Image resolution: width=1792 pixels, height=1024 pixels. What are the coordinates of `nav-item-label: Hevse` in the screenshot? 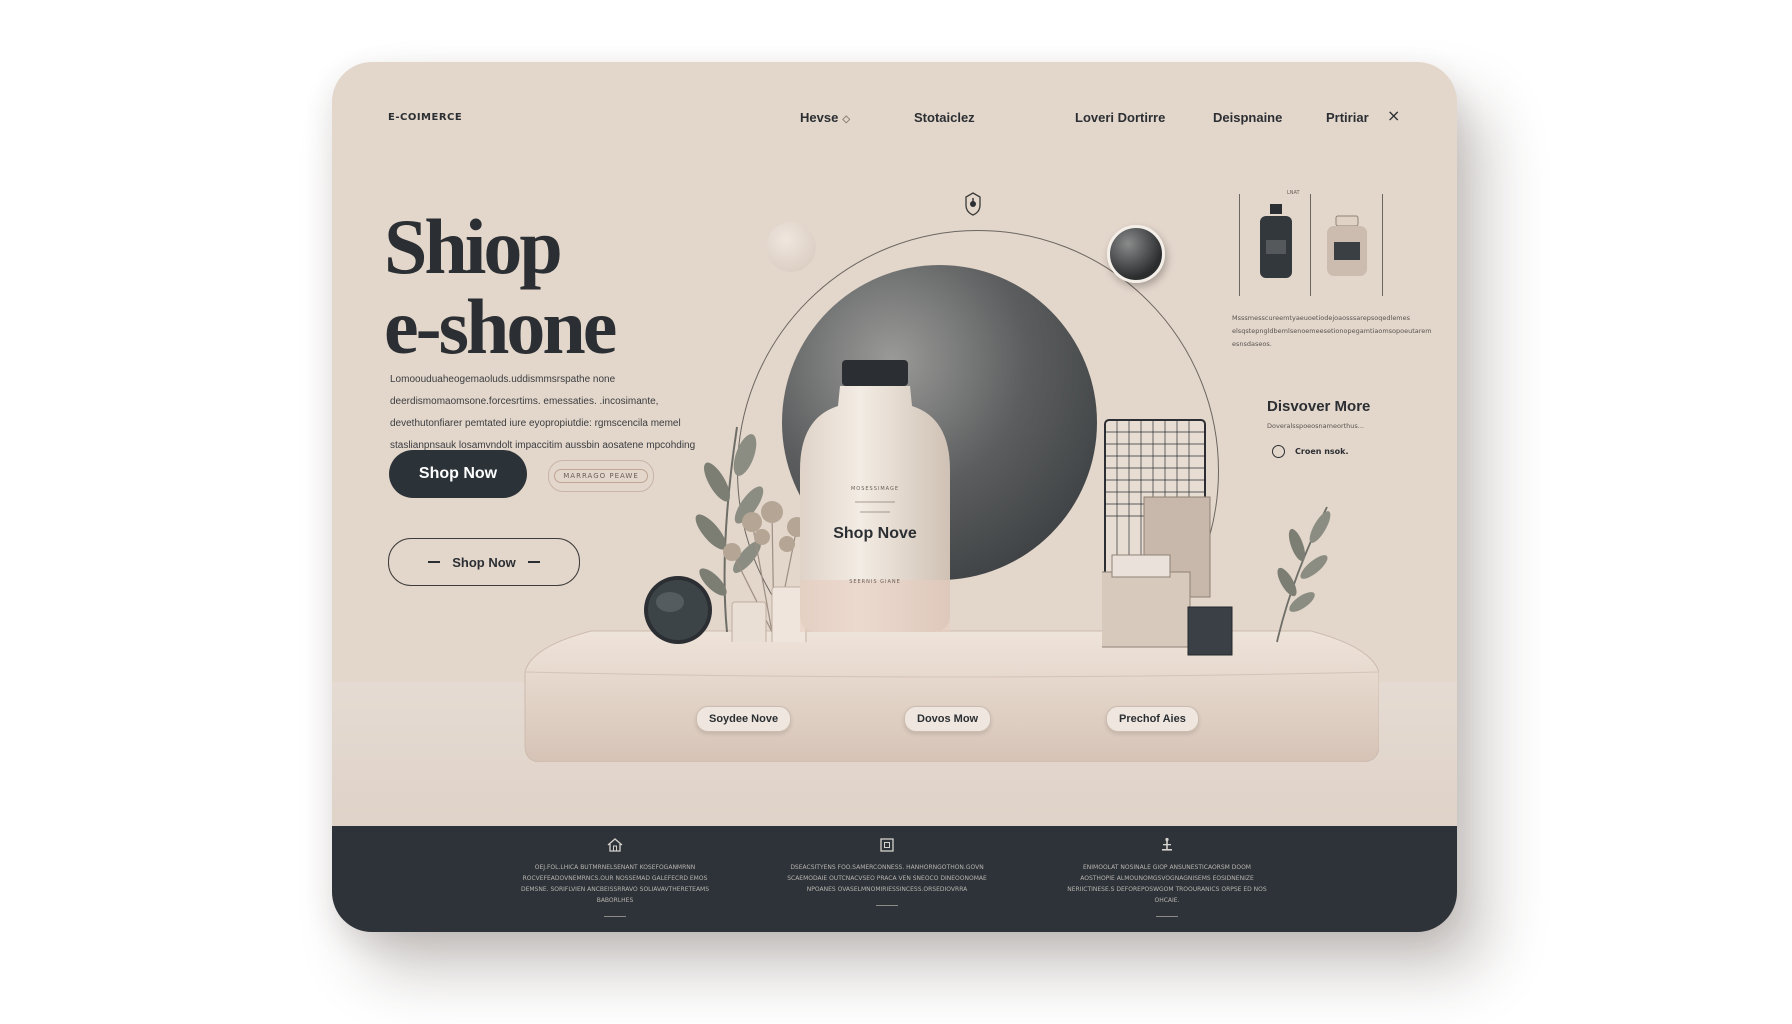 It's located at (819, 117).